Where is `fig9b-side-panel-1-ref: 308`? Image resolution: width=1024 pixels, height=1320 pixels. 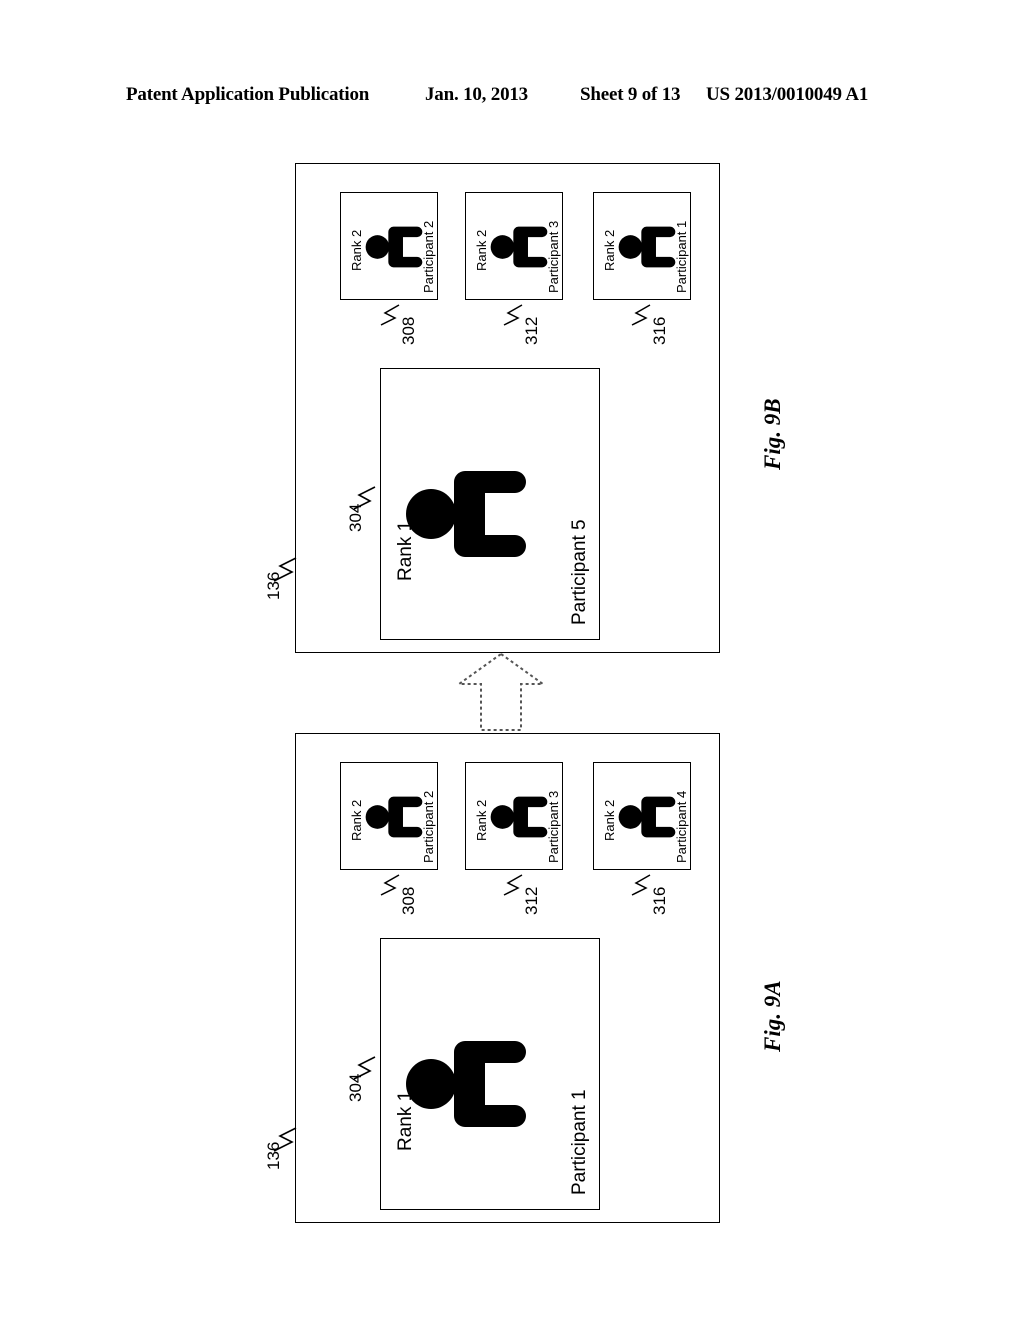 fig9b-side-panel-1-ref: 308 is located at coordinates (408, 330).